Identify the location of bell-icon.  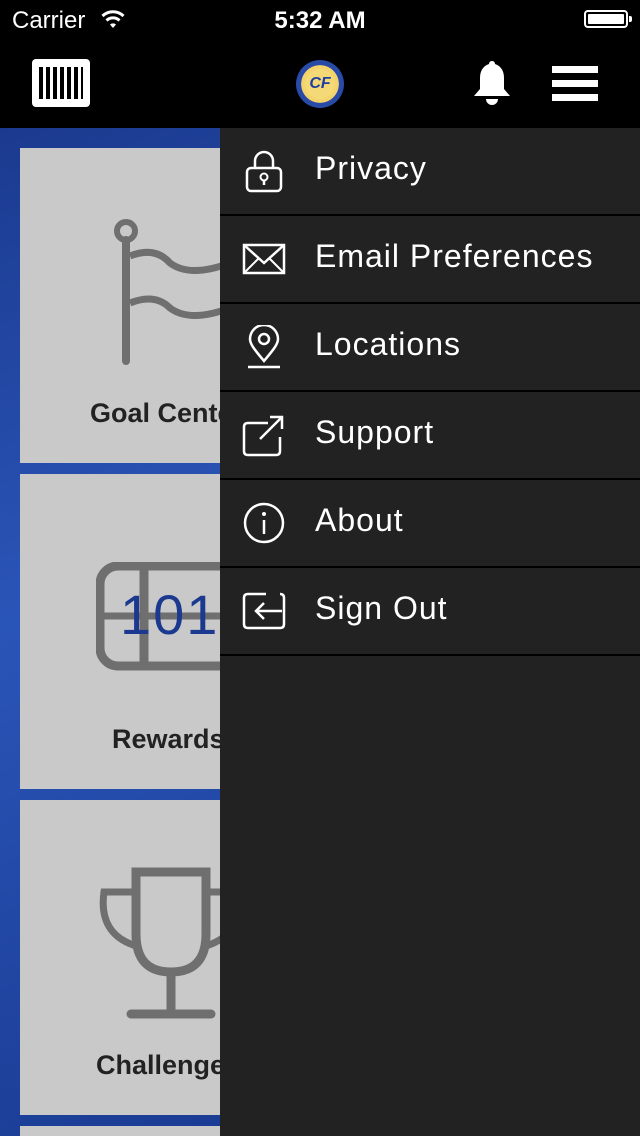
(492, 83).